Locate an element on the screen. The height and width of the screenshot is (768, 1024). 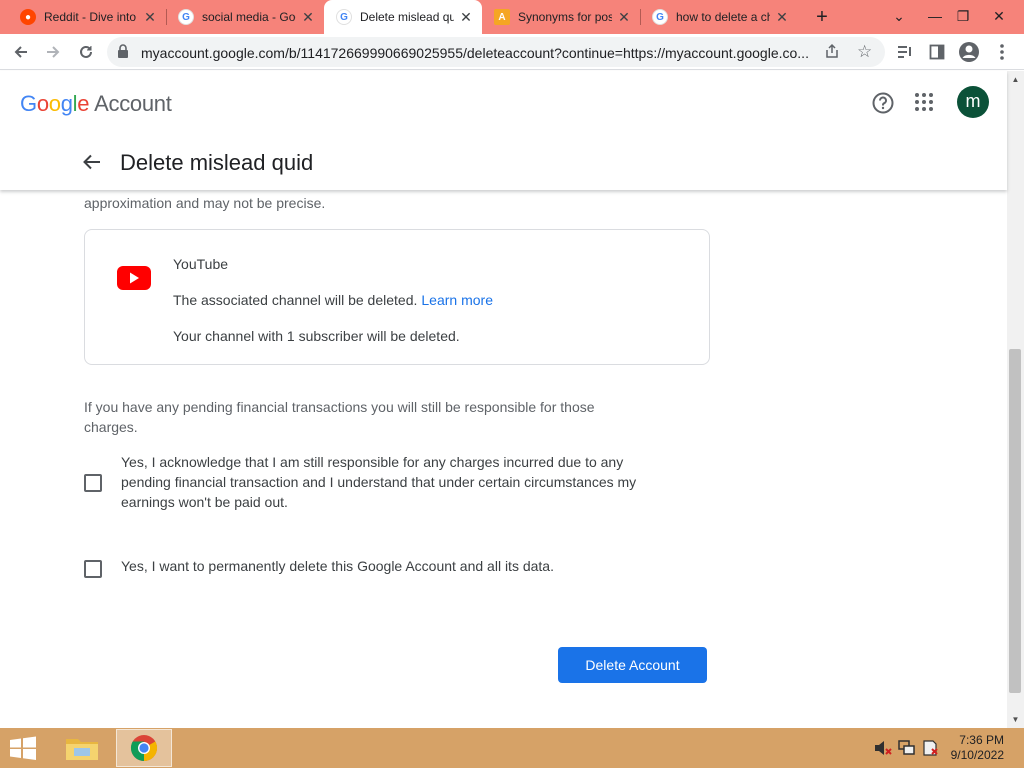
restore-icon: ❐ is located at coordinates (963, 17).